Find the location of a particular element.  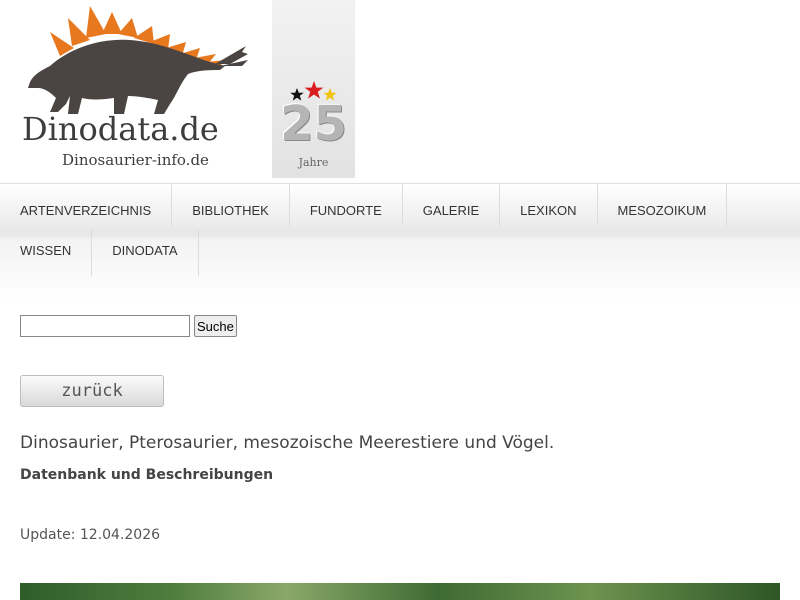

badge-number: 25 is located at coordinates (313, 124).